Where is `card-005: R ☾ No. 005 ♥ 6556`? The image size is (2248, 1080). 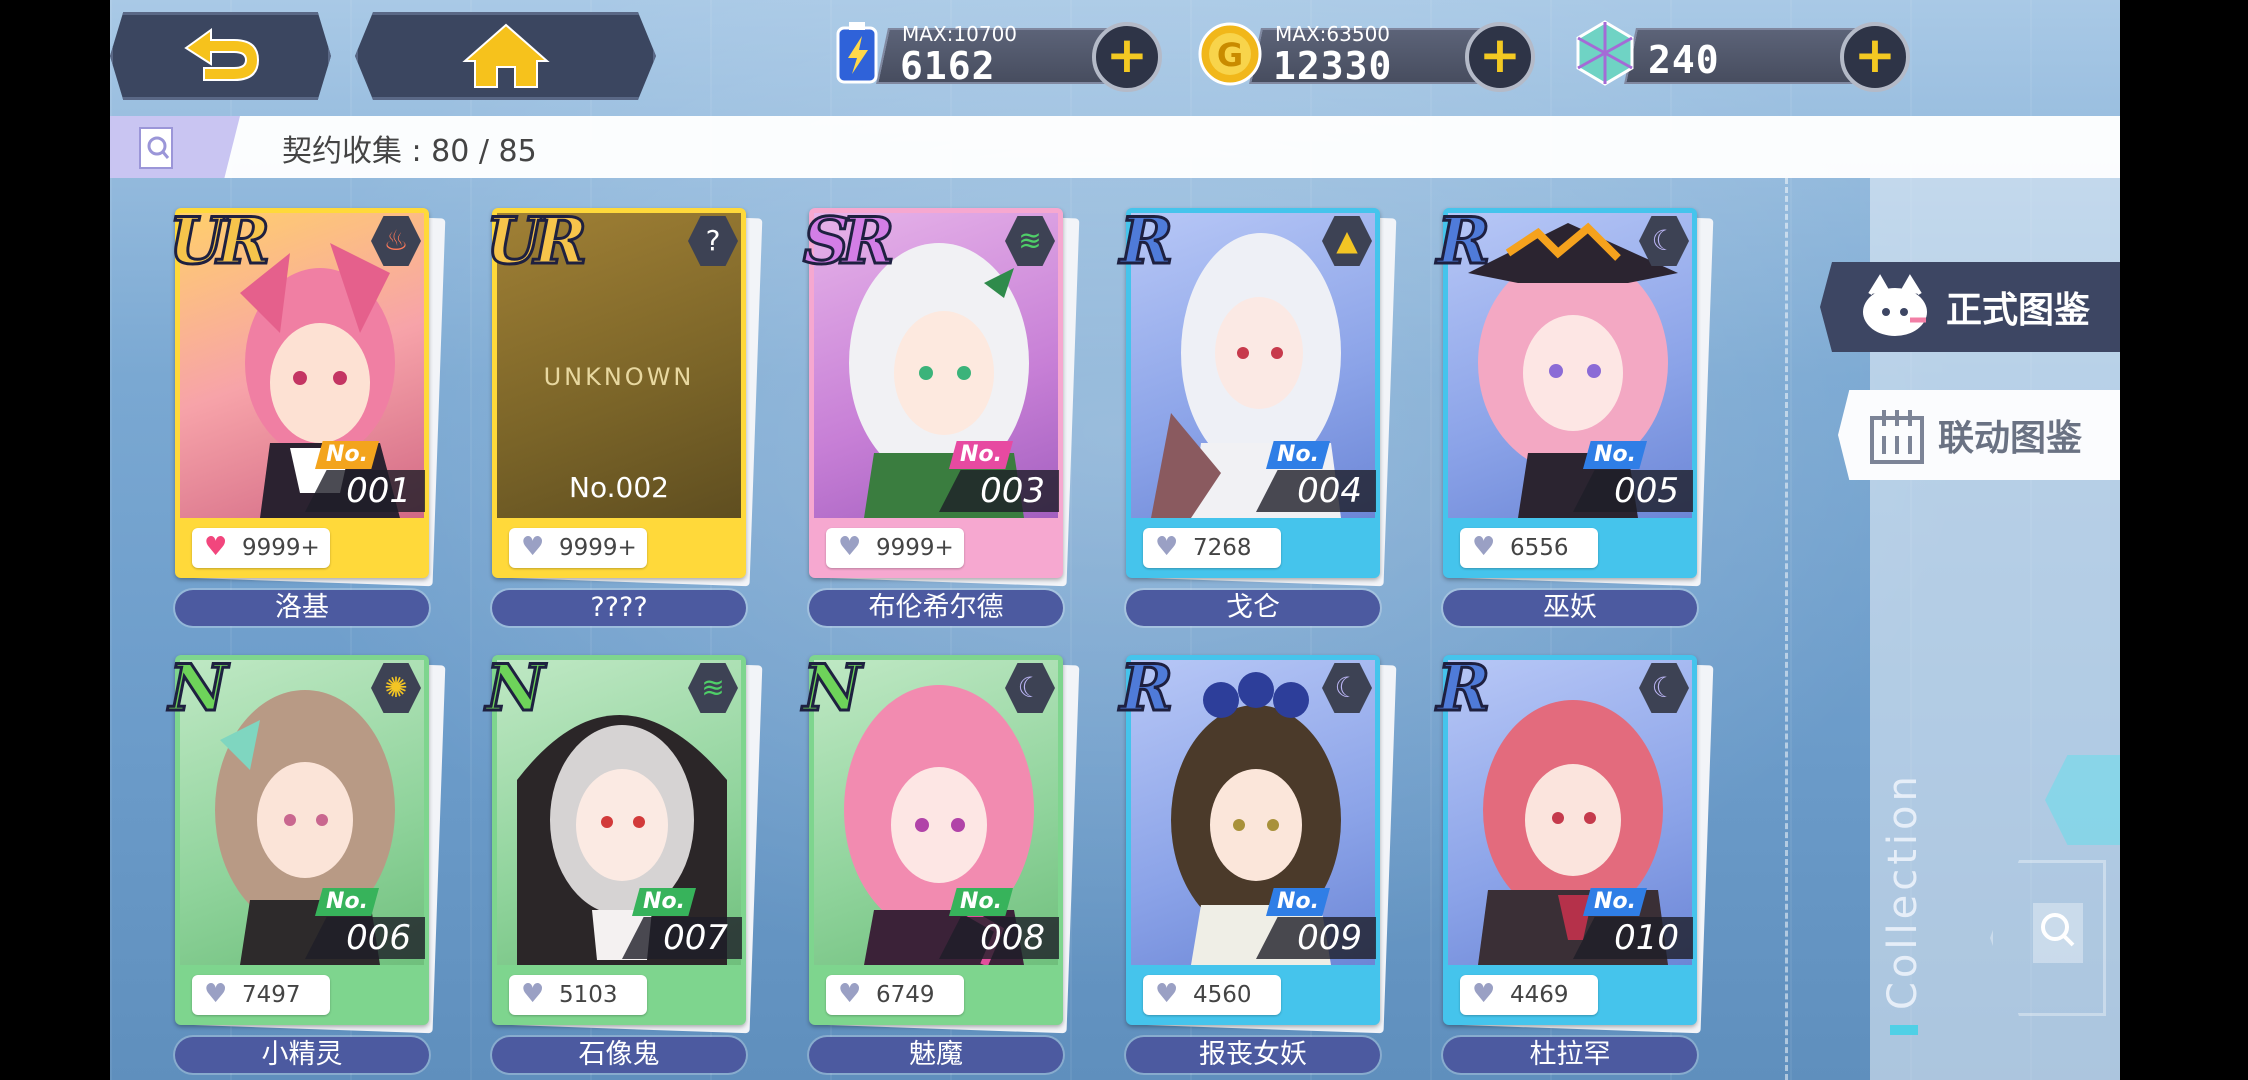 card-005: R ☾ No. 005 ♥ 6556 is located at coordinates (1574, 395).